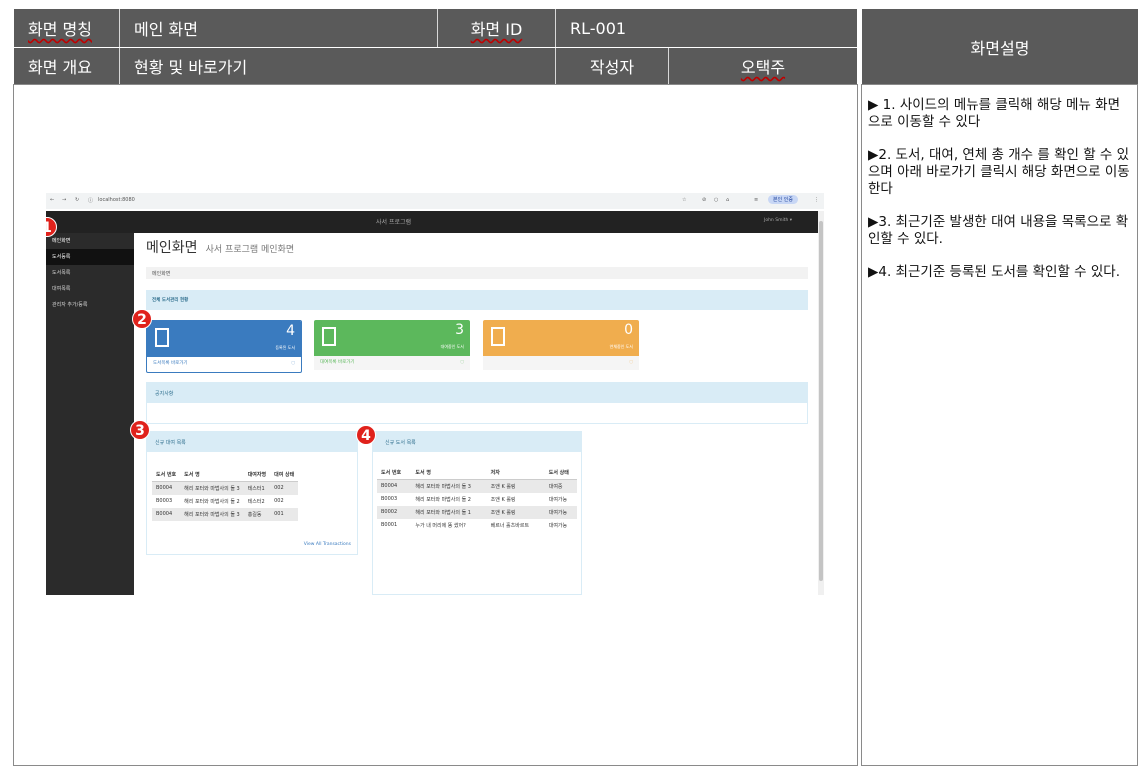 This screenshot has height=784, width=1145. What do you see at coordinates (474, 499) in the screenshot?
I see `table-row: B0003 해리 포터와 마법사의 돌 2 조앤 K 롤링 대여가능` at bounding box center [474, 499].